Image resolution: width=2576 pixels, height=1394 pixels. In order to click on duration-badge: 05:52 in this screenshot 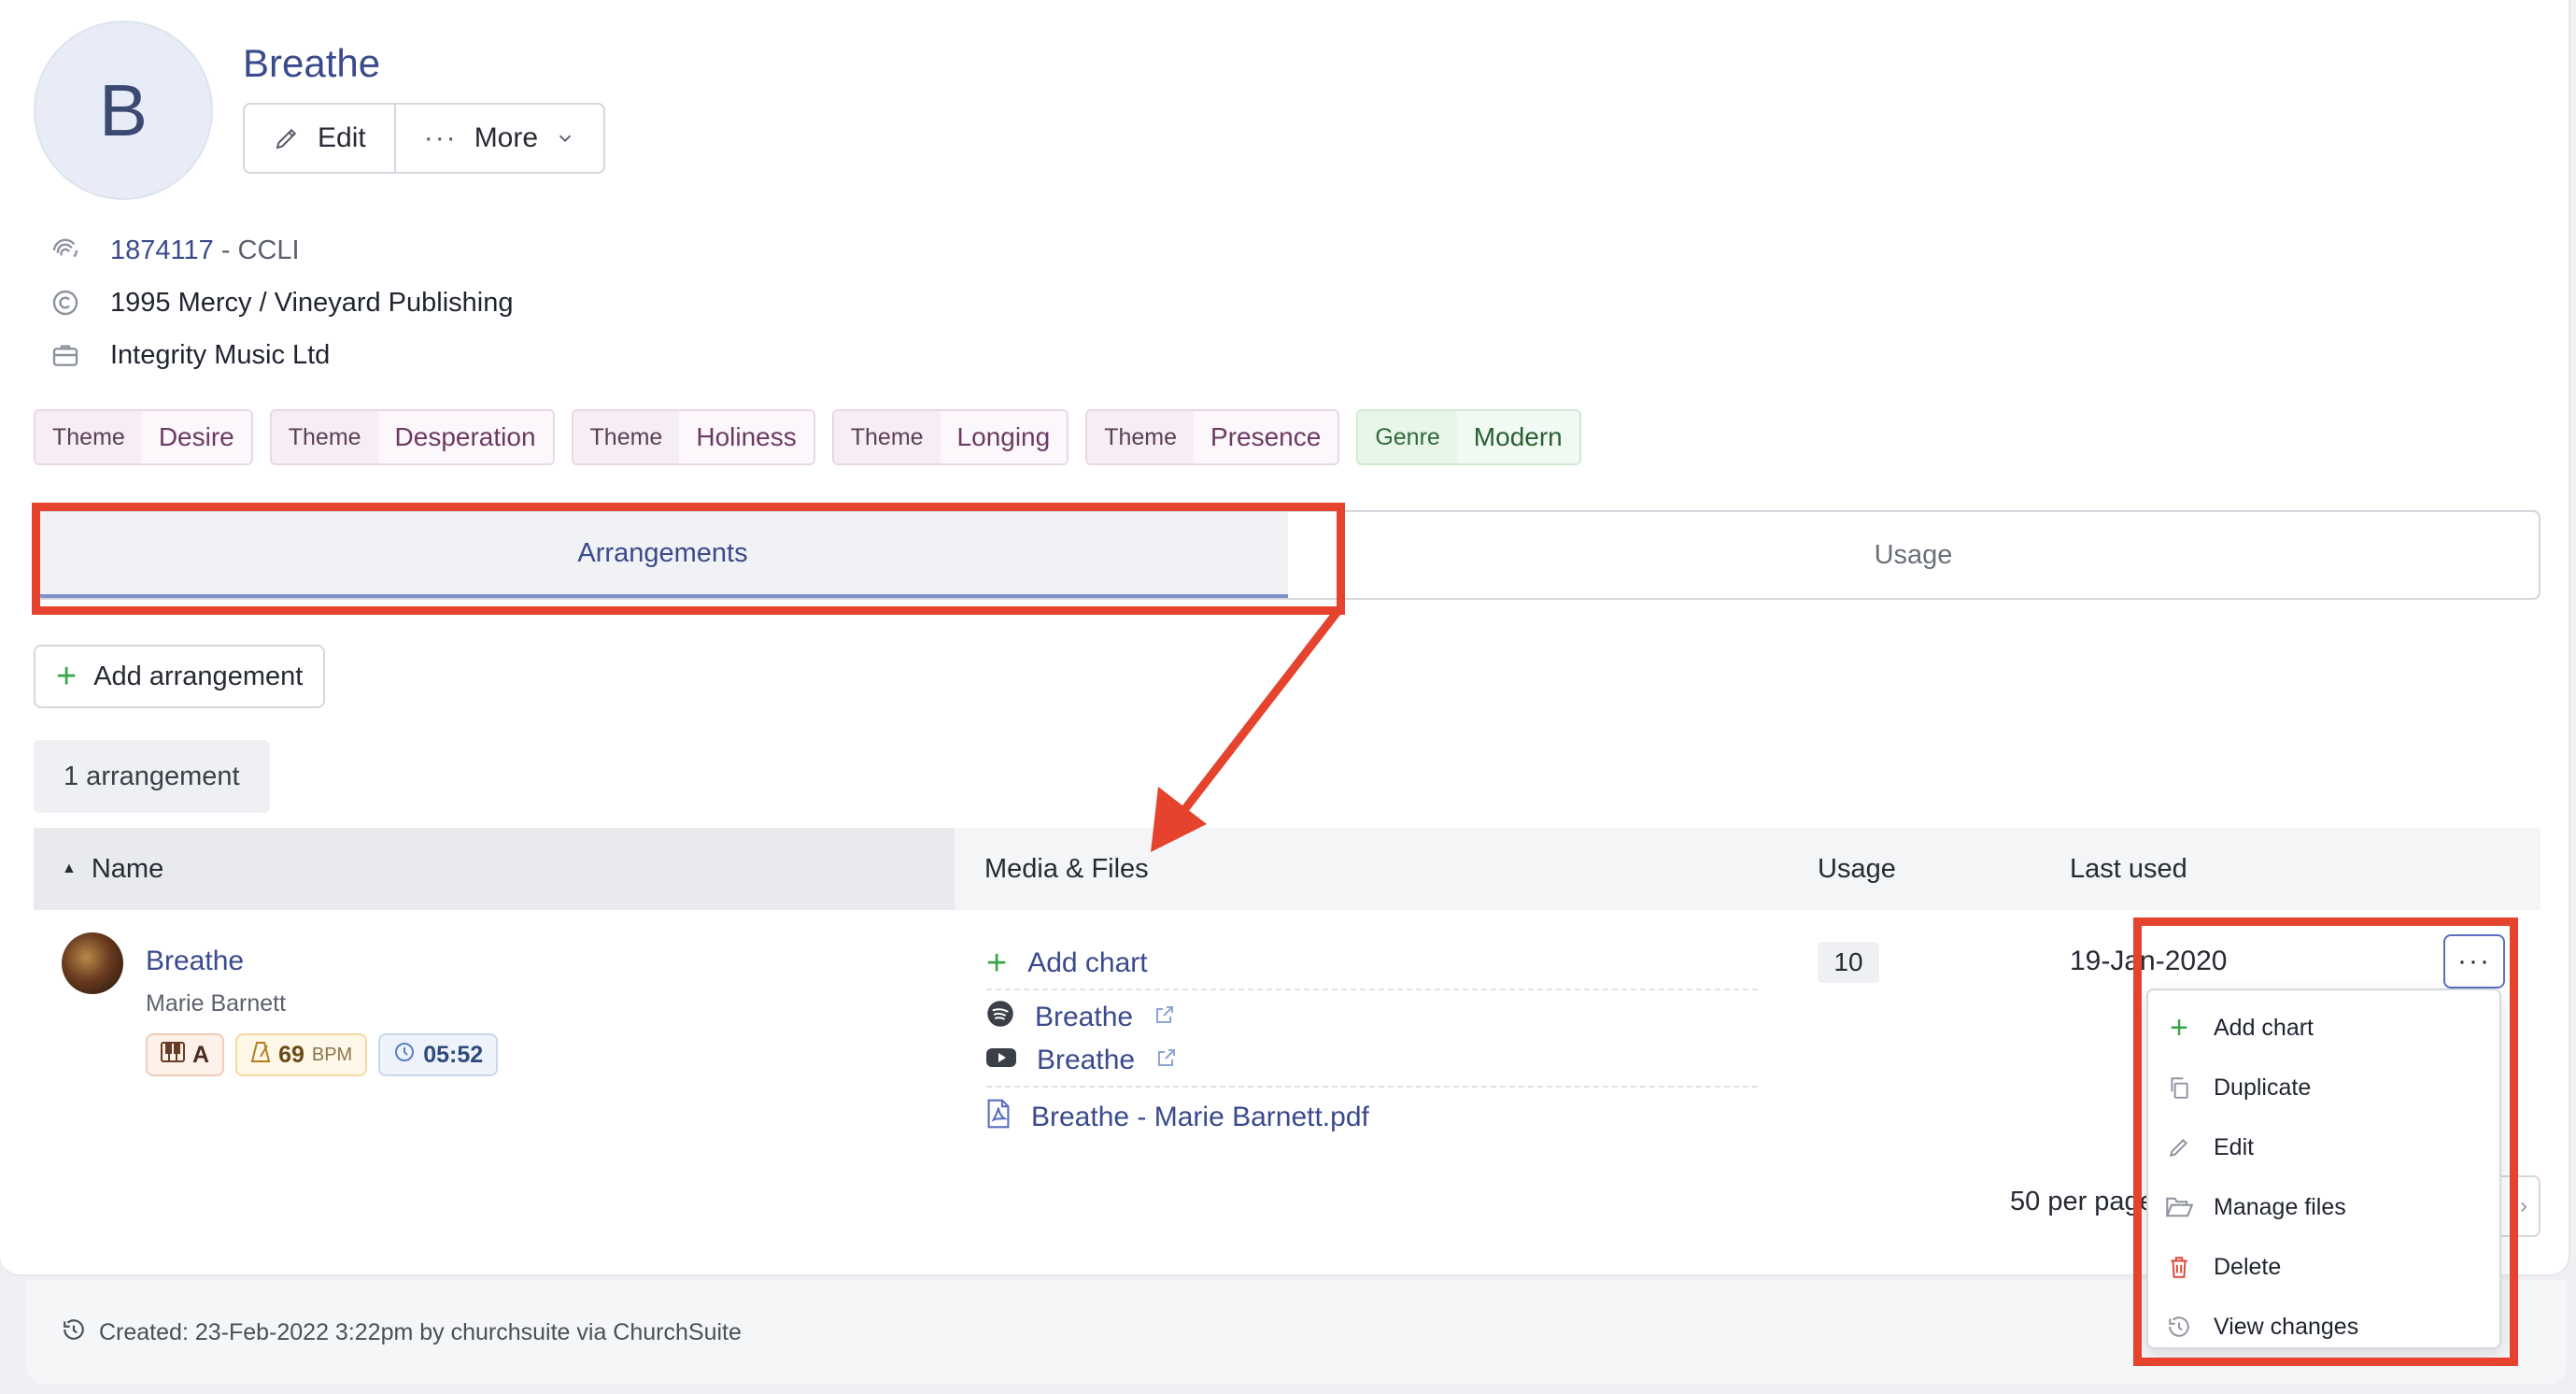, I will do `click(438, 1054)`.